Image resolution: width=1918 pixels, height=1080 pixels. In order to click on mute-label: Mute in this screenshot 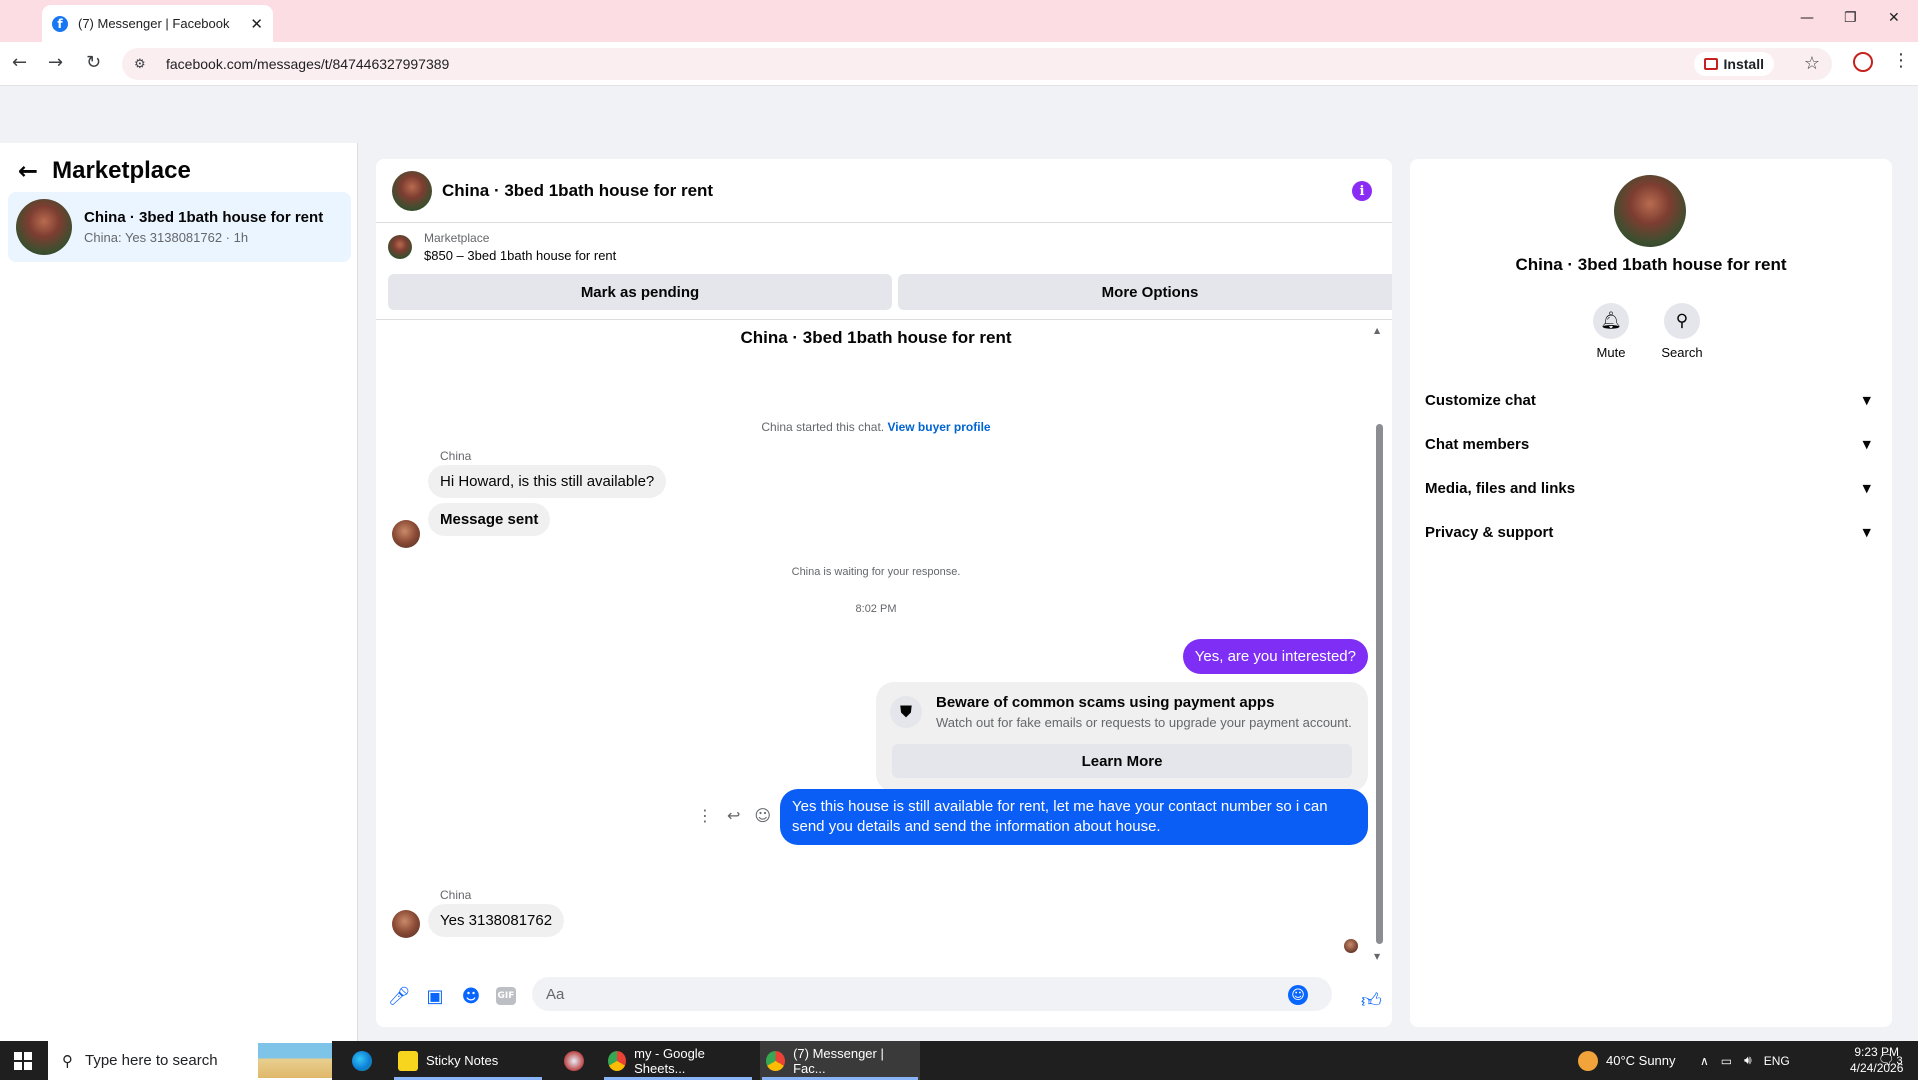, I will do `click(1611, 352)`.